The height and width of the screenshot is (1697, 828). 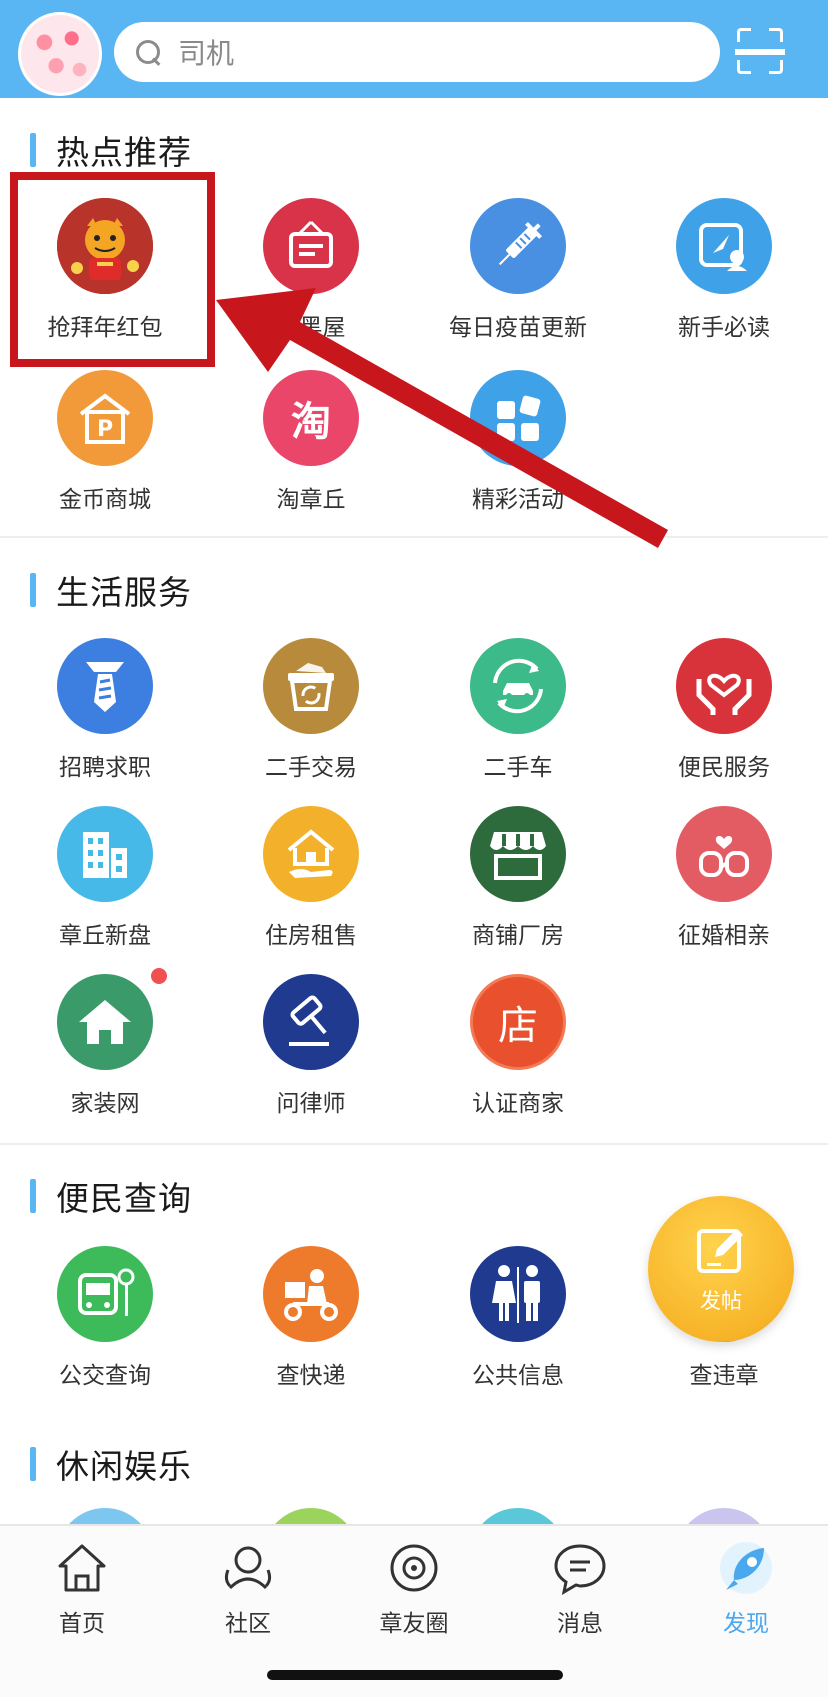 I want to click on grid-item-secondhand: 二手交易, so click(x=311, y=709).